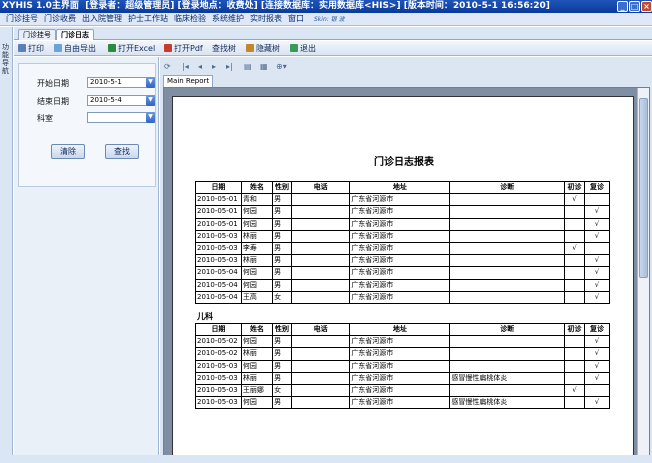  Describe the element at coordinates (224, 48) in the screenshot. I see `find-tree-button: 查找树` at that location.